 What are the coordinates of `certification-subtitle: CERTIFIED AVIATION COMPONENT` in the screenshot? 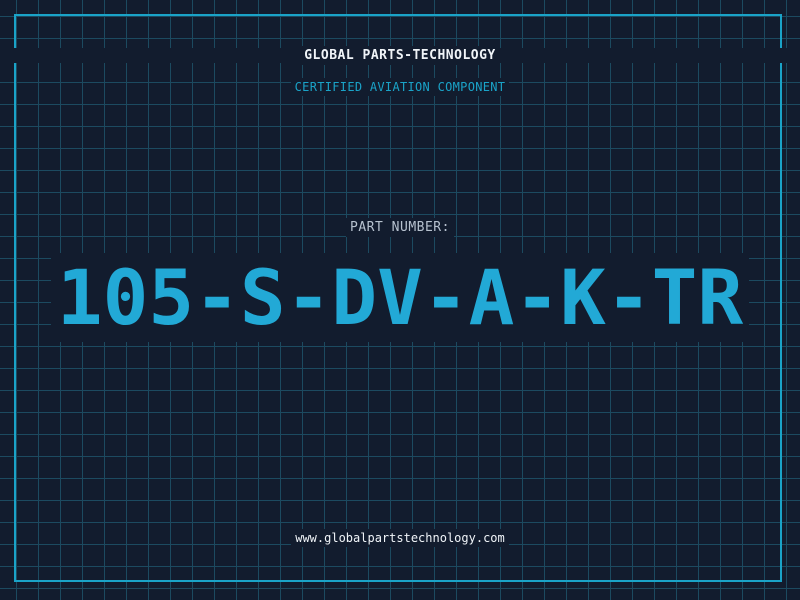 It's located at (400, 87).